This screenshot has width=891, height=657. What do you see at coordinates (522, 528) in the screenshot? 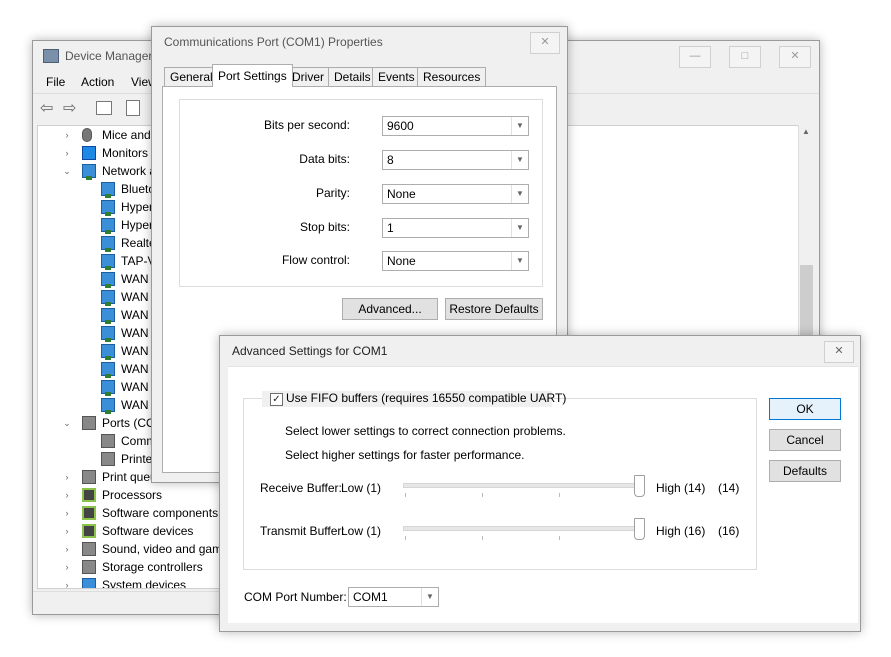
I see `transmit-buffer-slider` at bounding box center [522, 528].